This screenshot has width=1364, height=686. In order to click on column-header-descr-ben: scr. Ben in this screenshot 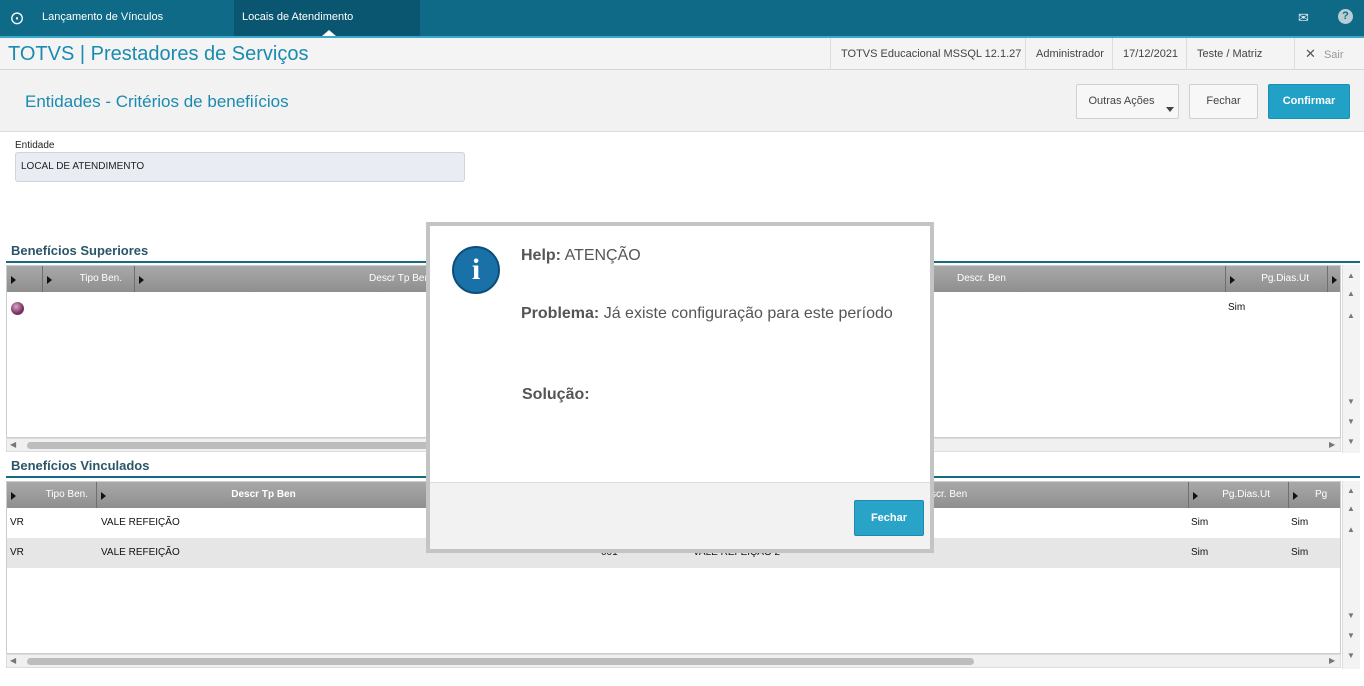, I will do `click(1060, 495)`.